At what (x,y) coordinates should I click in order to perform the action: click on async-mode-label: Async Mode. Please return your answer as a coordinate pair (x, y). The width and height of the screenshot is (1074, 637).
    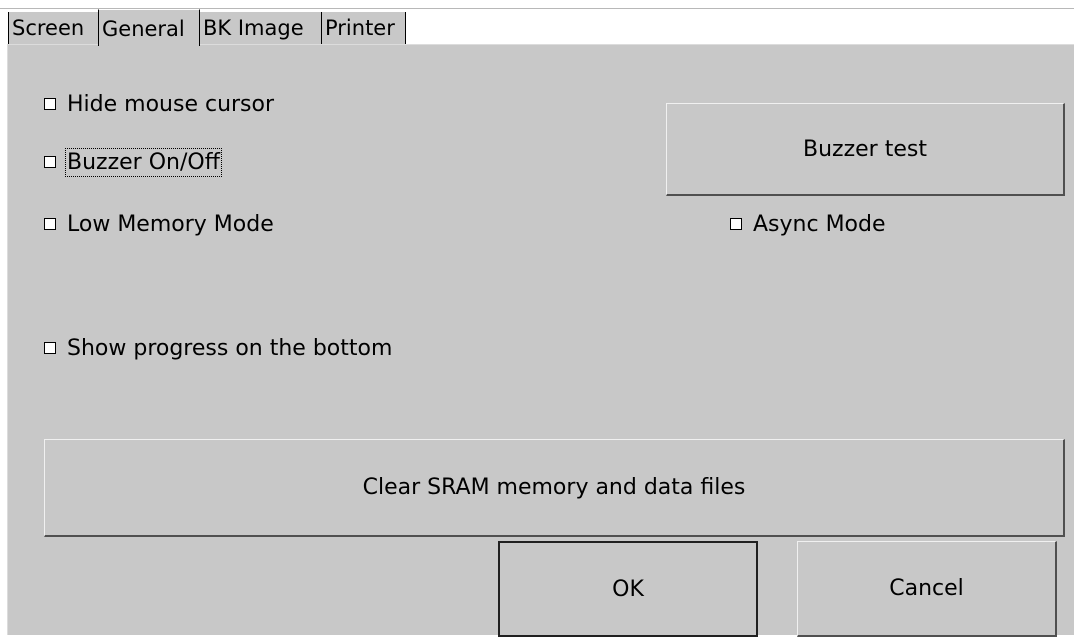
    Looking at the image, I should click on (819, 224).